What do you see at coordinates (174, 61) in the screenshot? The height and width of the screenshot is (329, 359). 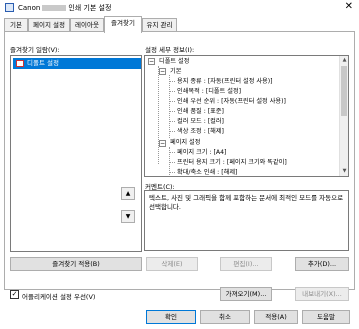 I see `tree-node: 디폴트 설정` at bounding box center [174, 61].